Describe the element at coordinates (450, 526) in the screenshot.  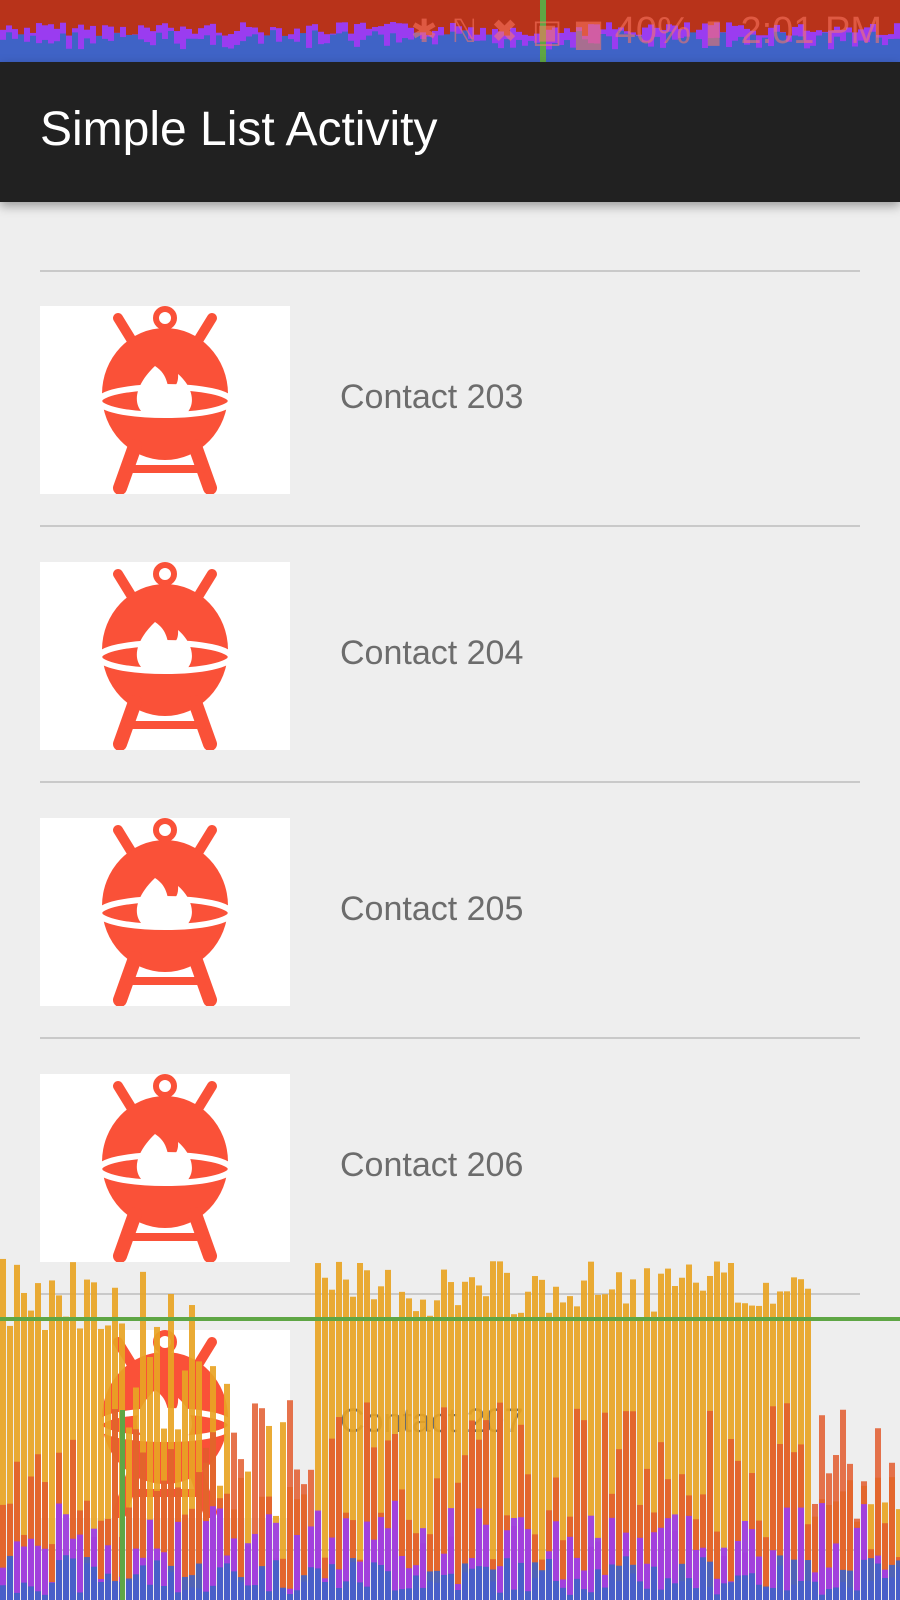
I see `list-divider` at that location.